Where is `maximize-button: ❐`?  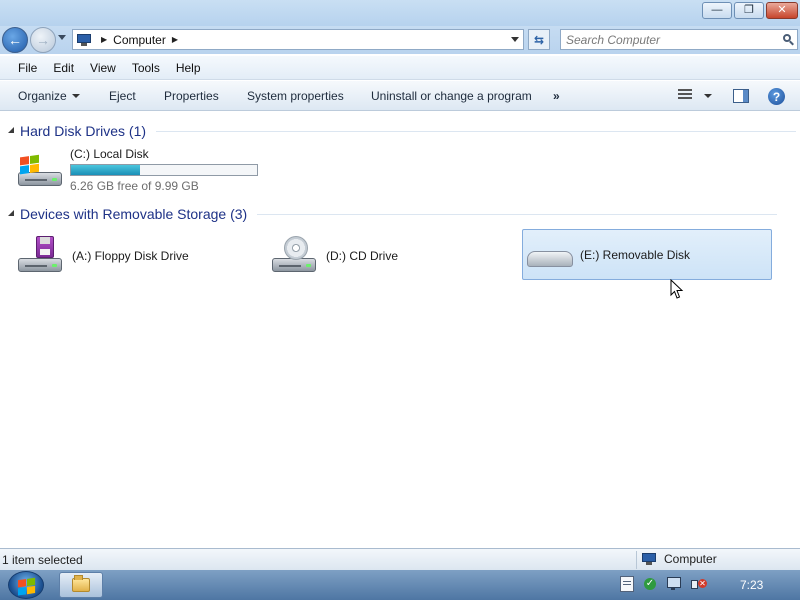
maximize-button: ❐ is located at coordinates (749, 10).